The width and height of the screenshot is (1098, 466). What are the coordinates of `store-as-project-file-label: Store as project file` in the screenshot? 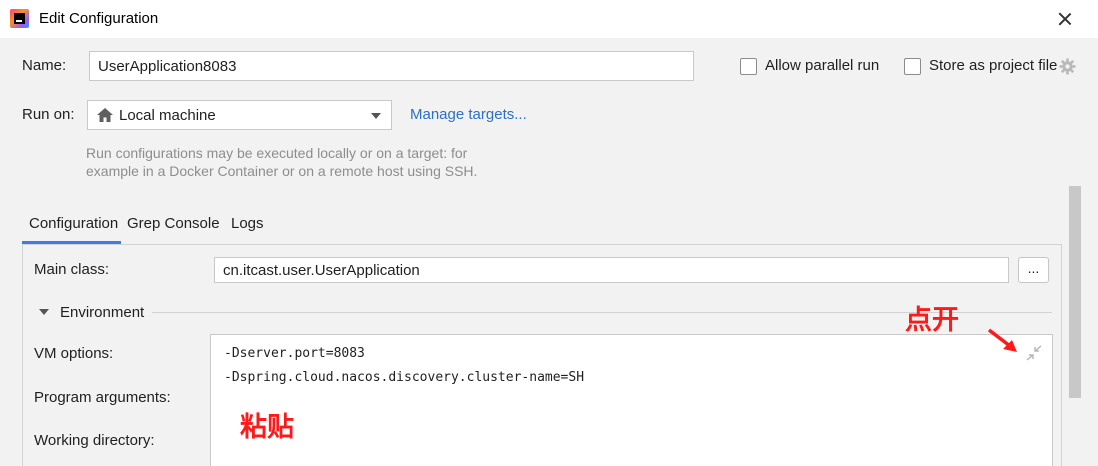 It's located at (993, 65).